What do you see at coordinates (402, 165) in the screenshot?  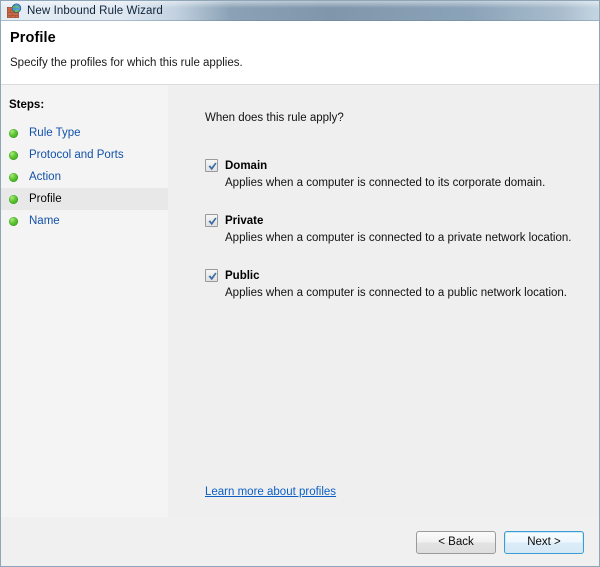 I see `profile-row: Domain` at bounding box center [402, 165].